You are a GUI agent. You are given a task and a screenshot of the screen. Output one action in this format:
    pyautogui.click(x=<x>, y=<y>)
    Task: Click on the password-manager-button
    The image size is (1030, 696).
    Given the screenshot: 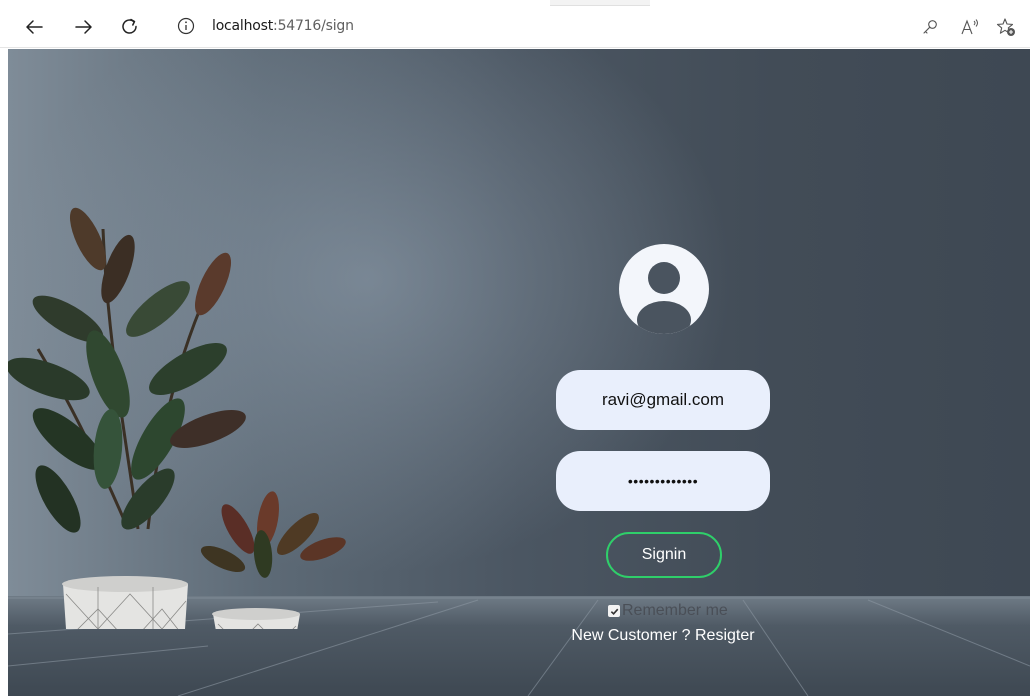 What is the action you would take?
    pyautogui.click(x=930, y=27)
    